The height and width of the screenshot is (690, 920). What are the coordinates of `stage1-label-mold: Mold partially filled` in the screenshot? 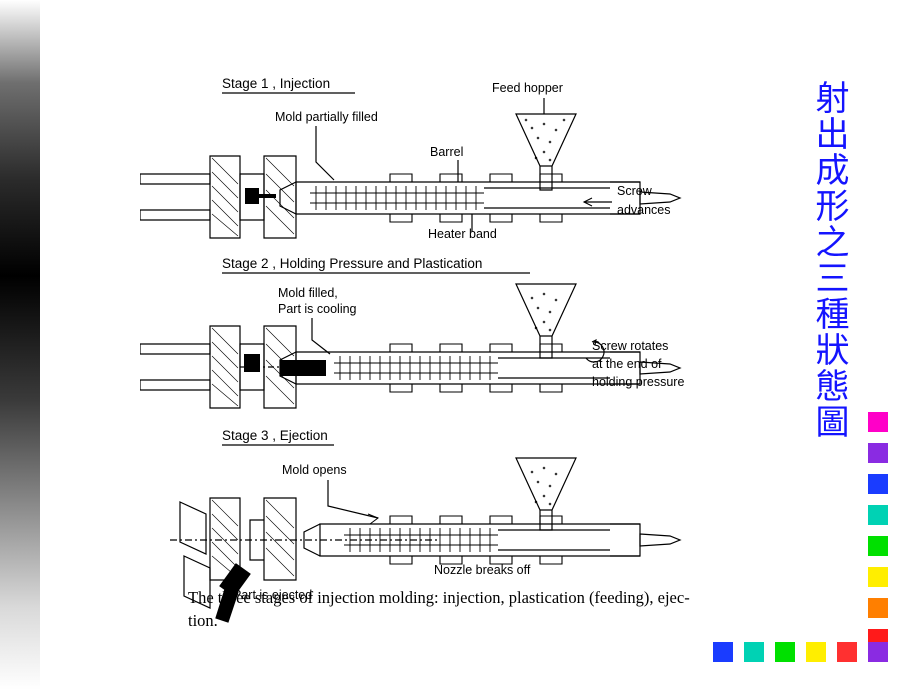 It's located at (326, 117).